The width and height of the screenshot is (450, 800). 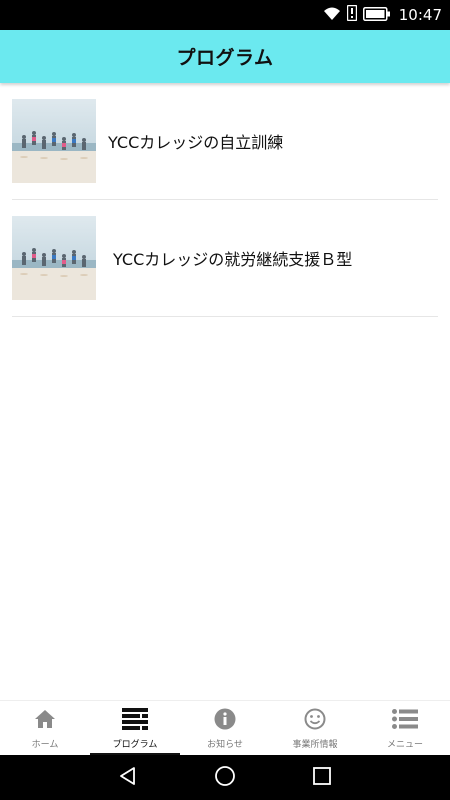 I want to click on nav-item-menu: メニュー, so click(x=405, y=728).